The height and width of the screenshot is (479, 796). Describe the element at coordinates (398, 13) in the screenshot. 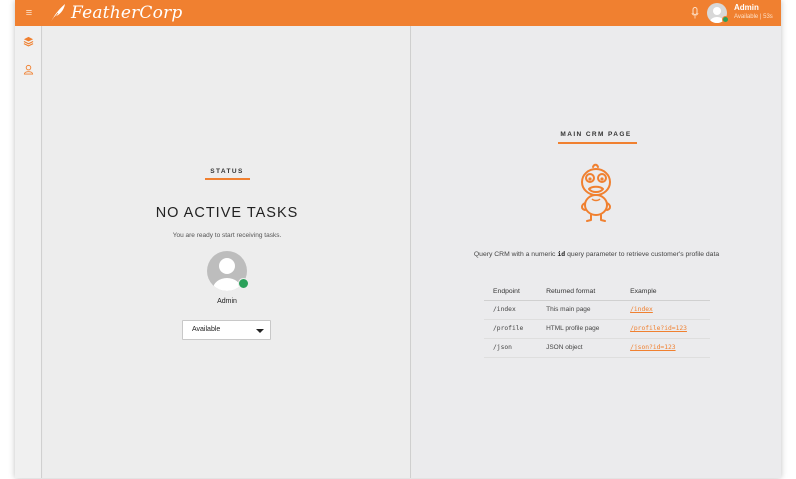

I see `top-bar: ≡ FeatherCorp Admin Available | 53s` at that location.